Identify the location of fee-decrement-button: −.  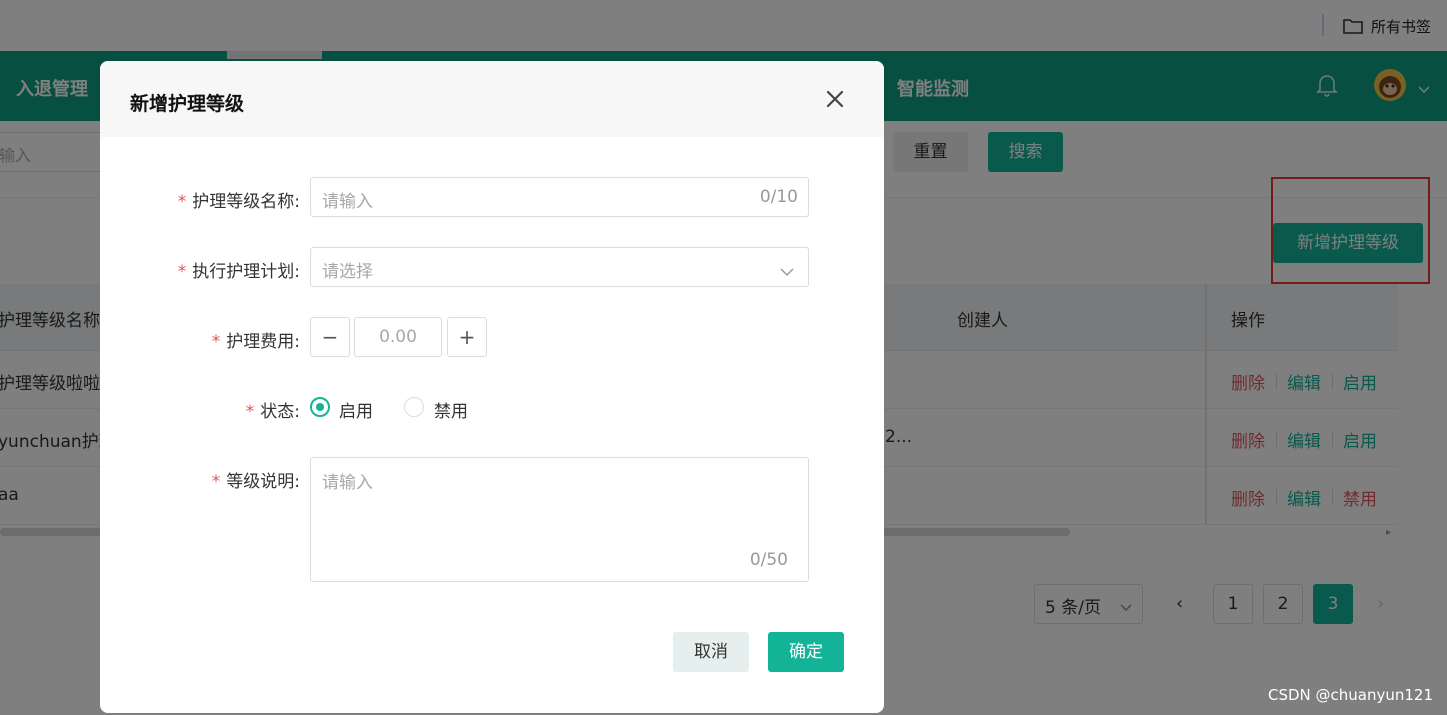
(330, 337).